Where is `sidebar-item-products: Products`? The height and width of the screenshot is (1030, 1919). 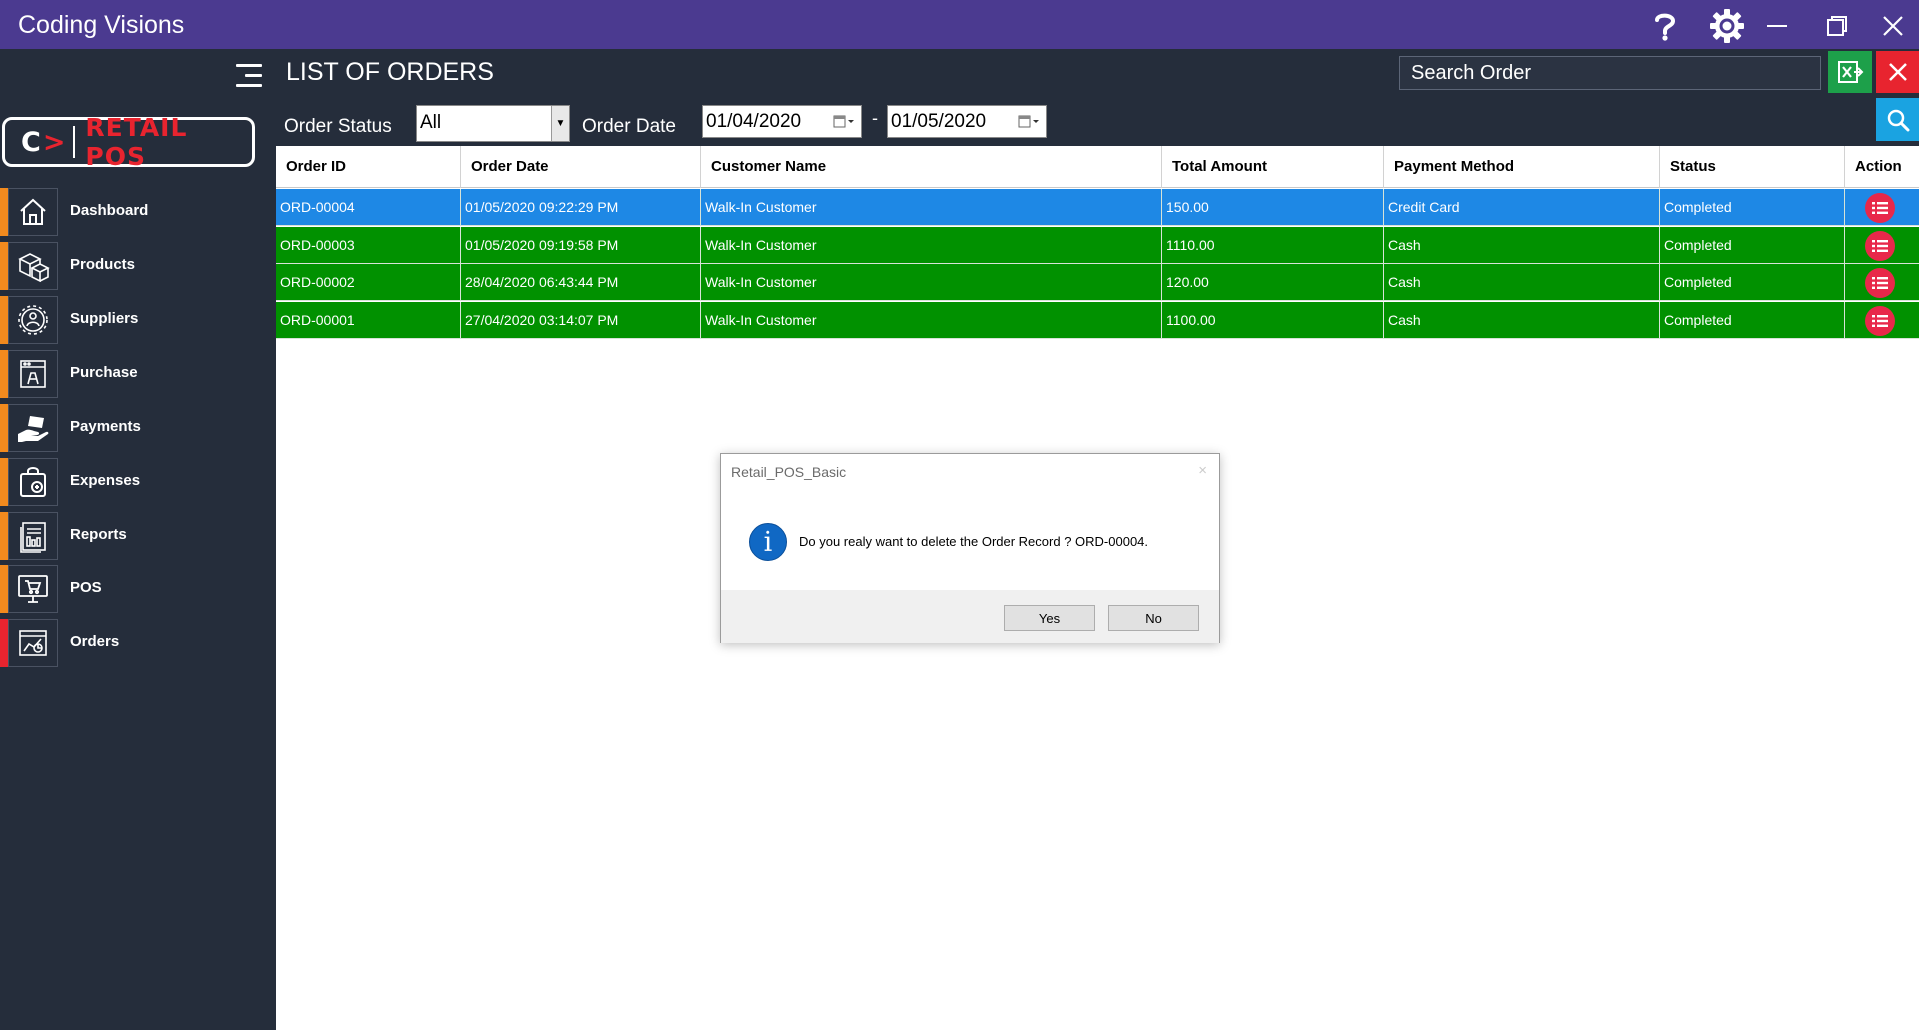 sidebar-item-products: Products is located at coordinates (138, 266).